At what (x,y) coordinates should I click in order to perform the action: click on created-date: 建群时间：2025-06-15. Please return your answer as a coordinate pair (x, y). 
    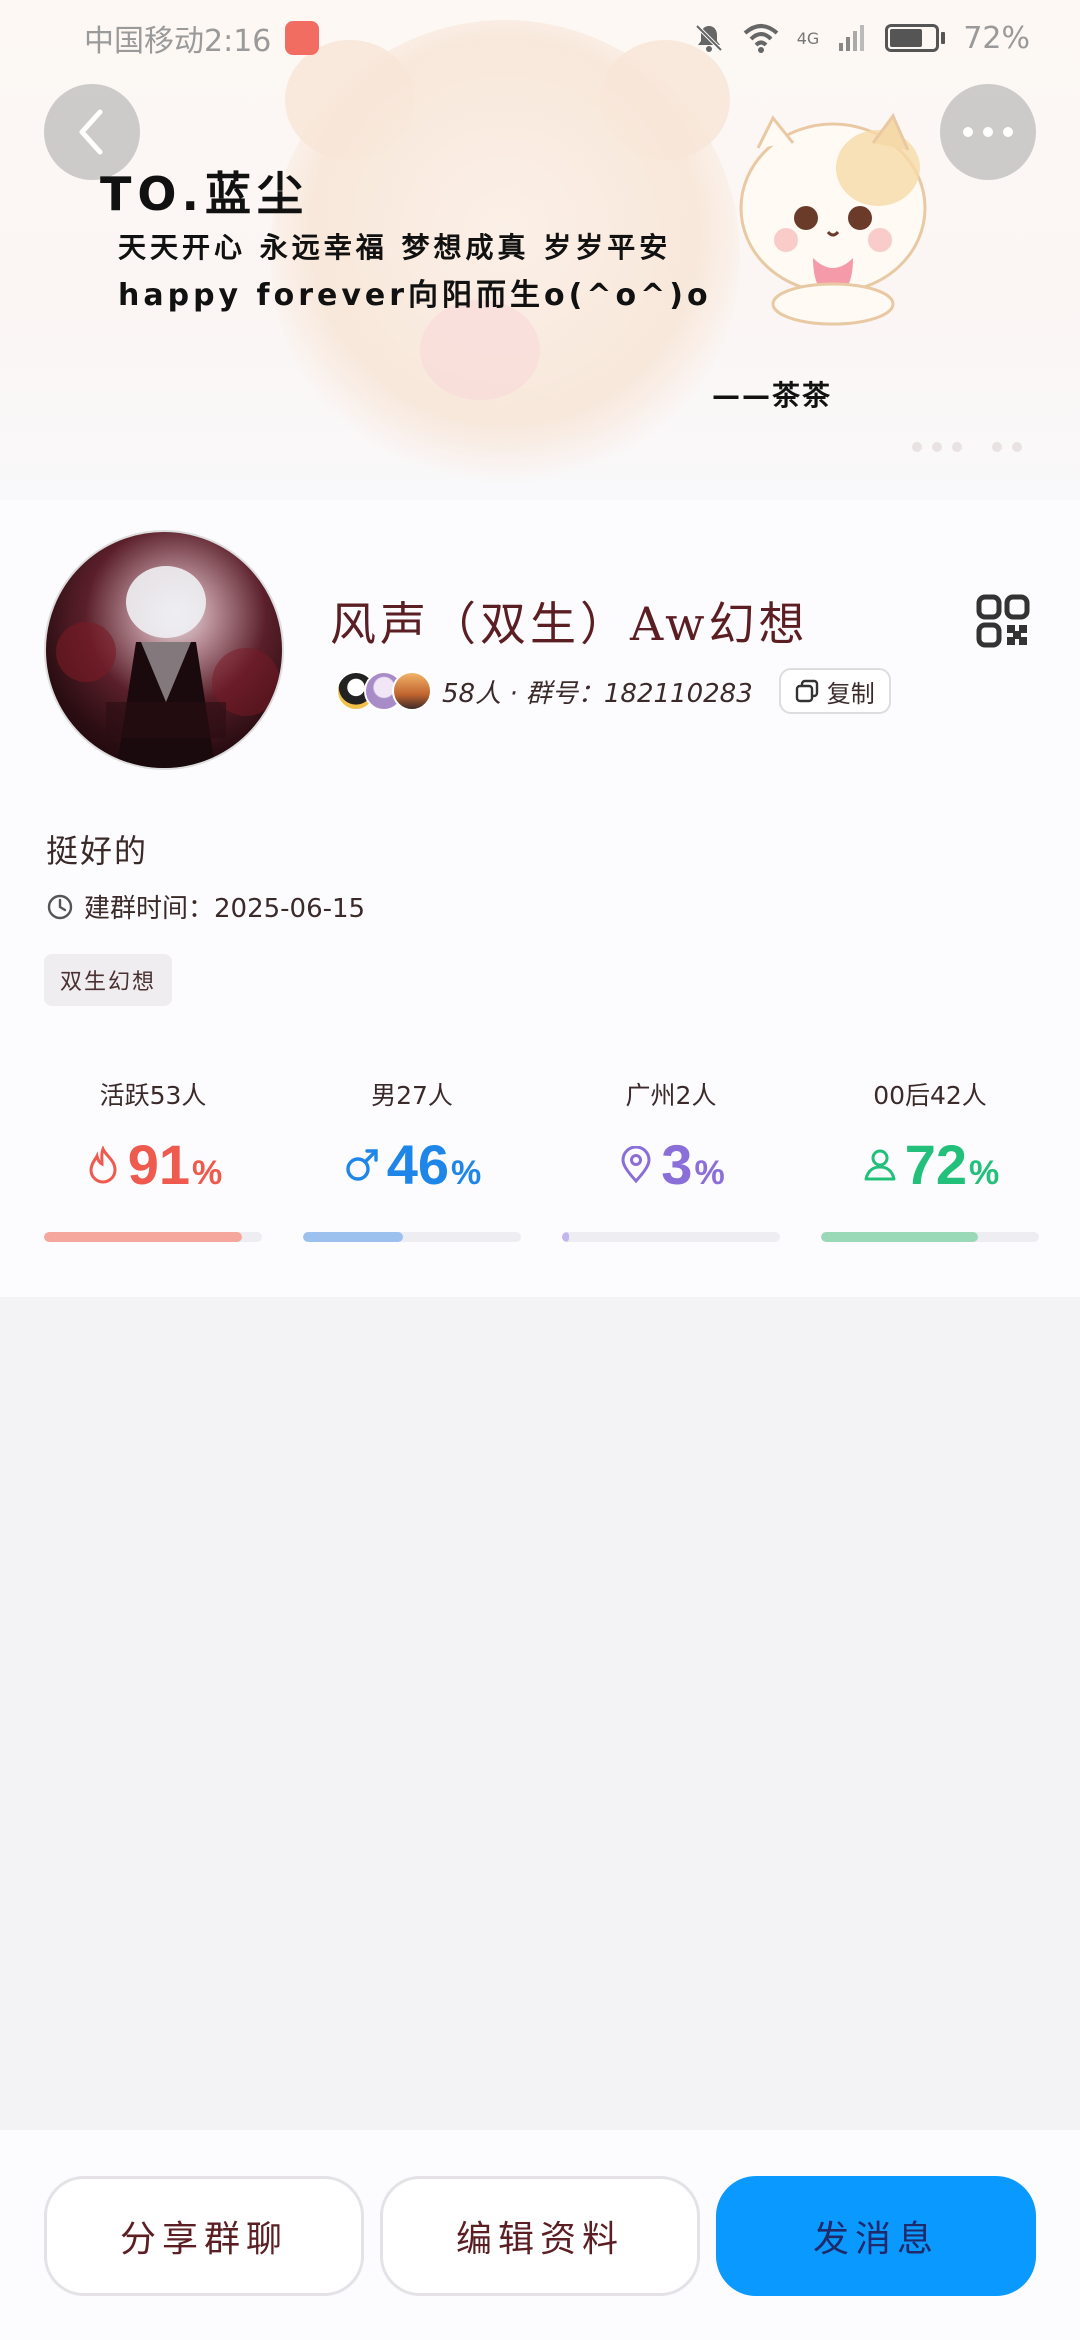
    Looking at the image, I should click on (225, 909).